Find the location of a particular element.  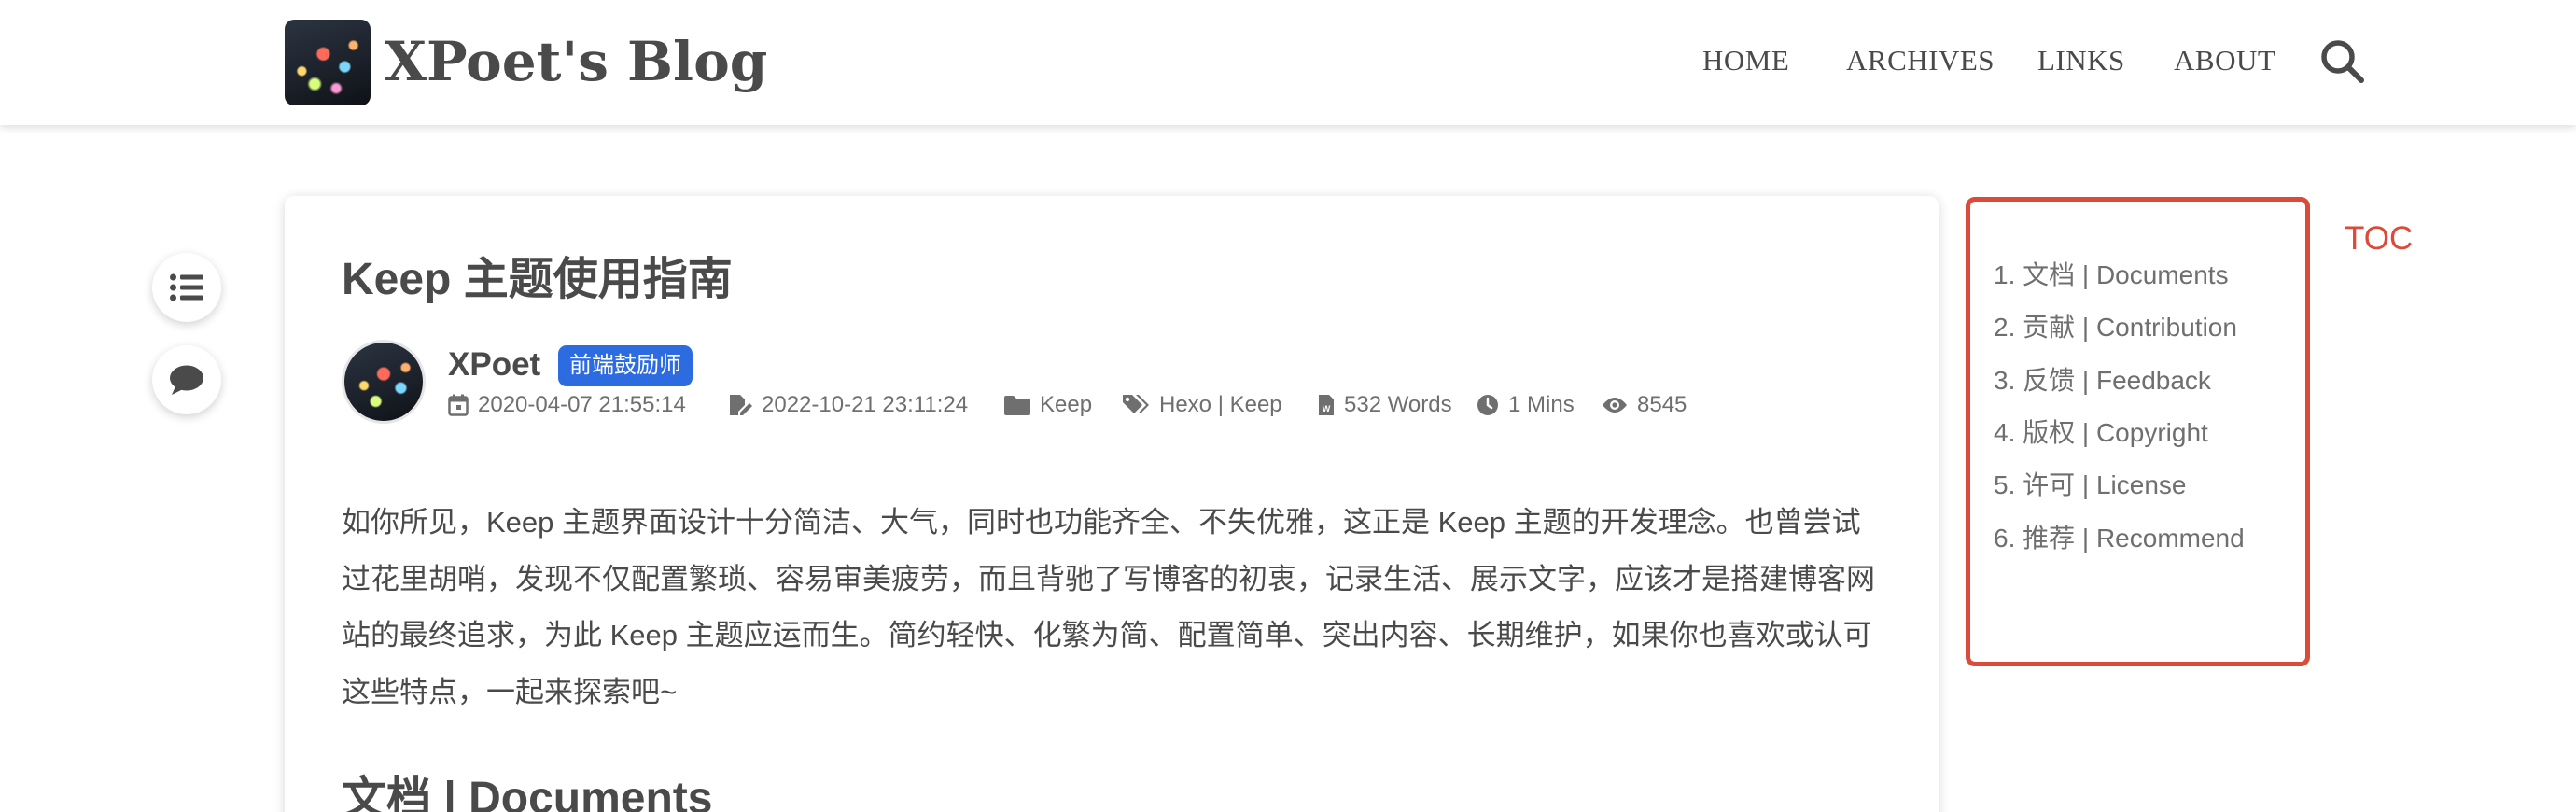

toc-annotation-label: TOC is located at coordinates (2379, 238).